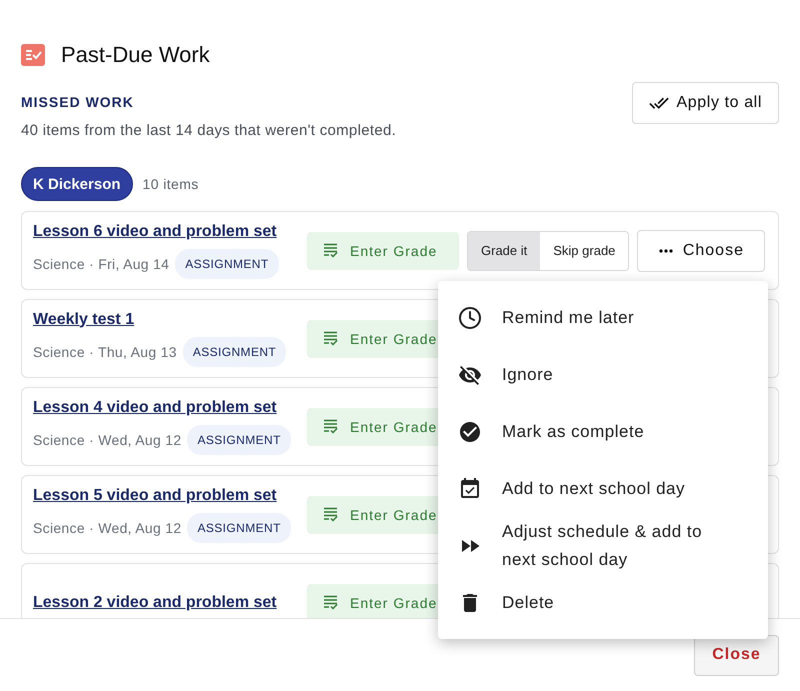 This screenshot has height=691, width=800. I want to click on item-title-link: Weekly test 1, so click(83, 319).